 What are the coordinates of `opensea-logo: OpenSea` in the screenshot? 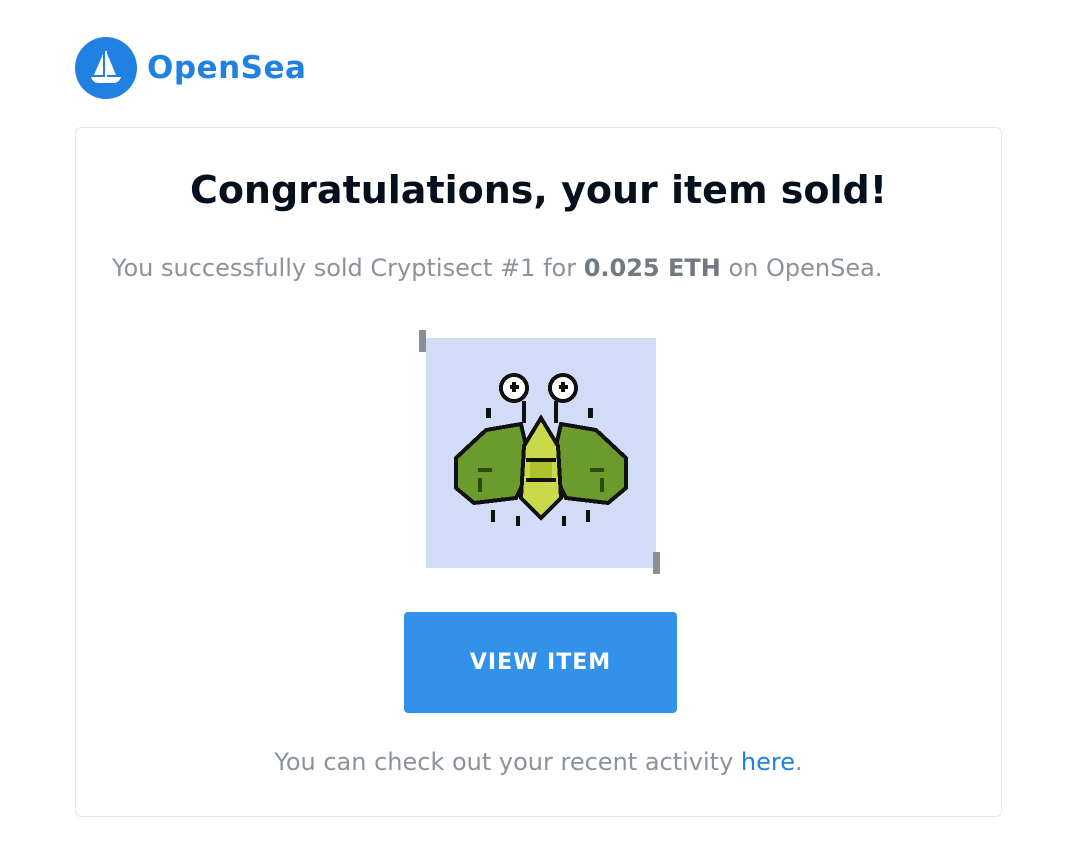 It's located at (190, 68).